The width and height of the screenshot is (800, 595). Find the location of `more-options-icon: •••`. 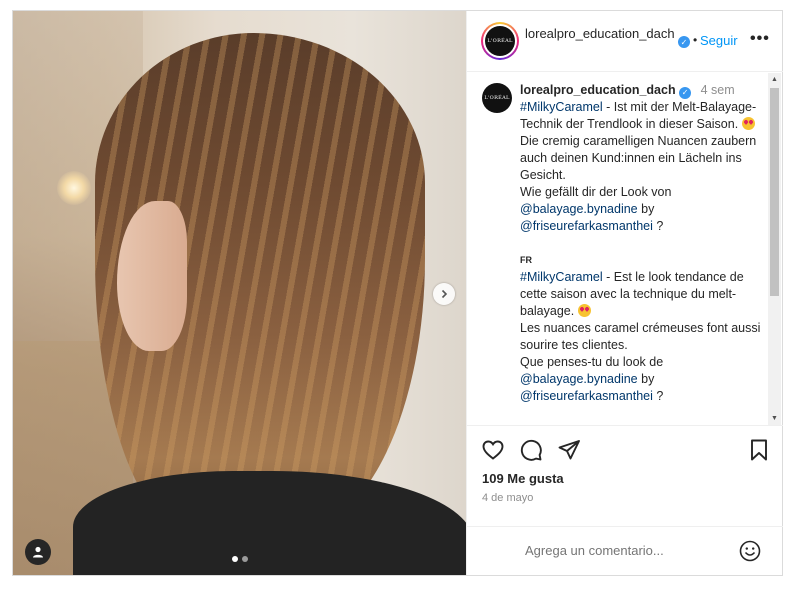

more-options-icon: ••• is located at coordinates (760, 39).